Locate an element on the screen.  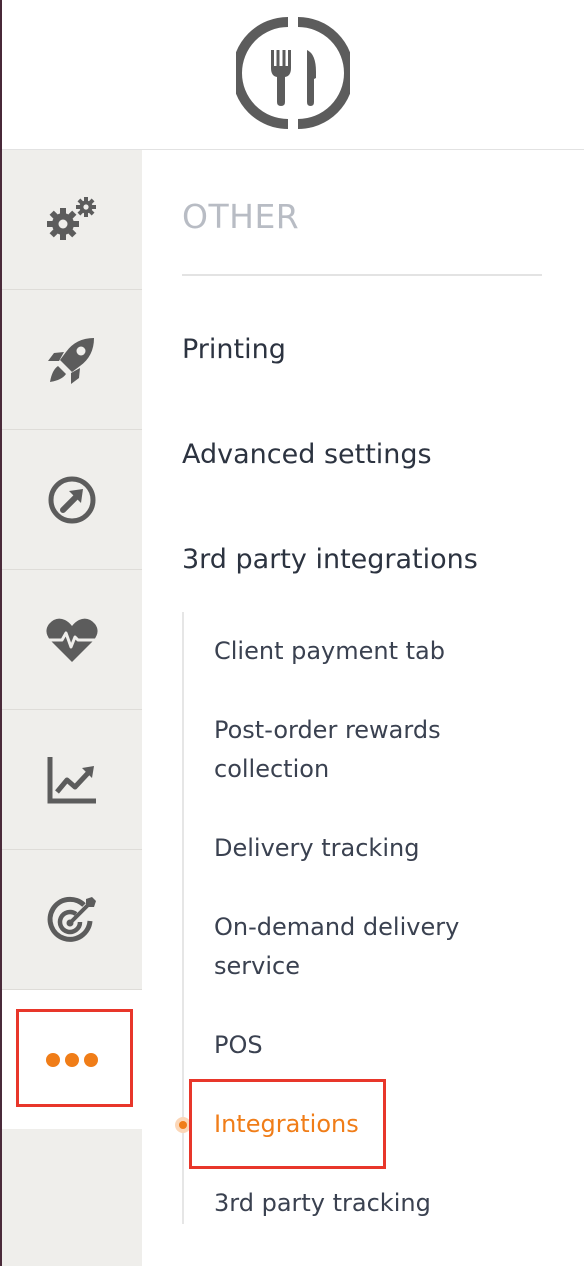
sidebar-item-launch is located at coordinates (72, 360).